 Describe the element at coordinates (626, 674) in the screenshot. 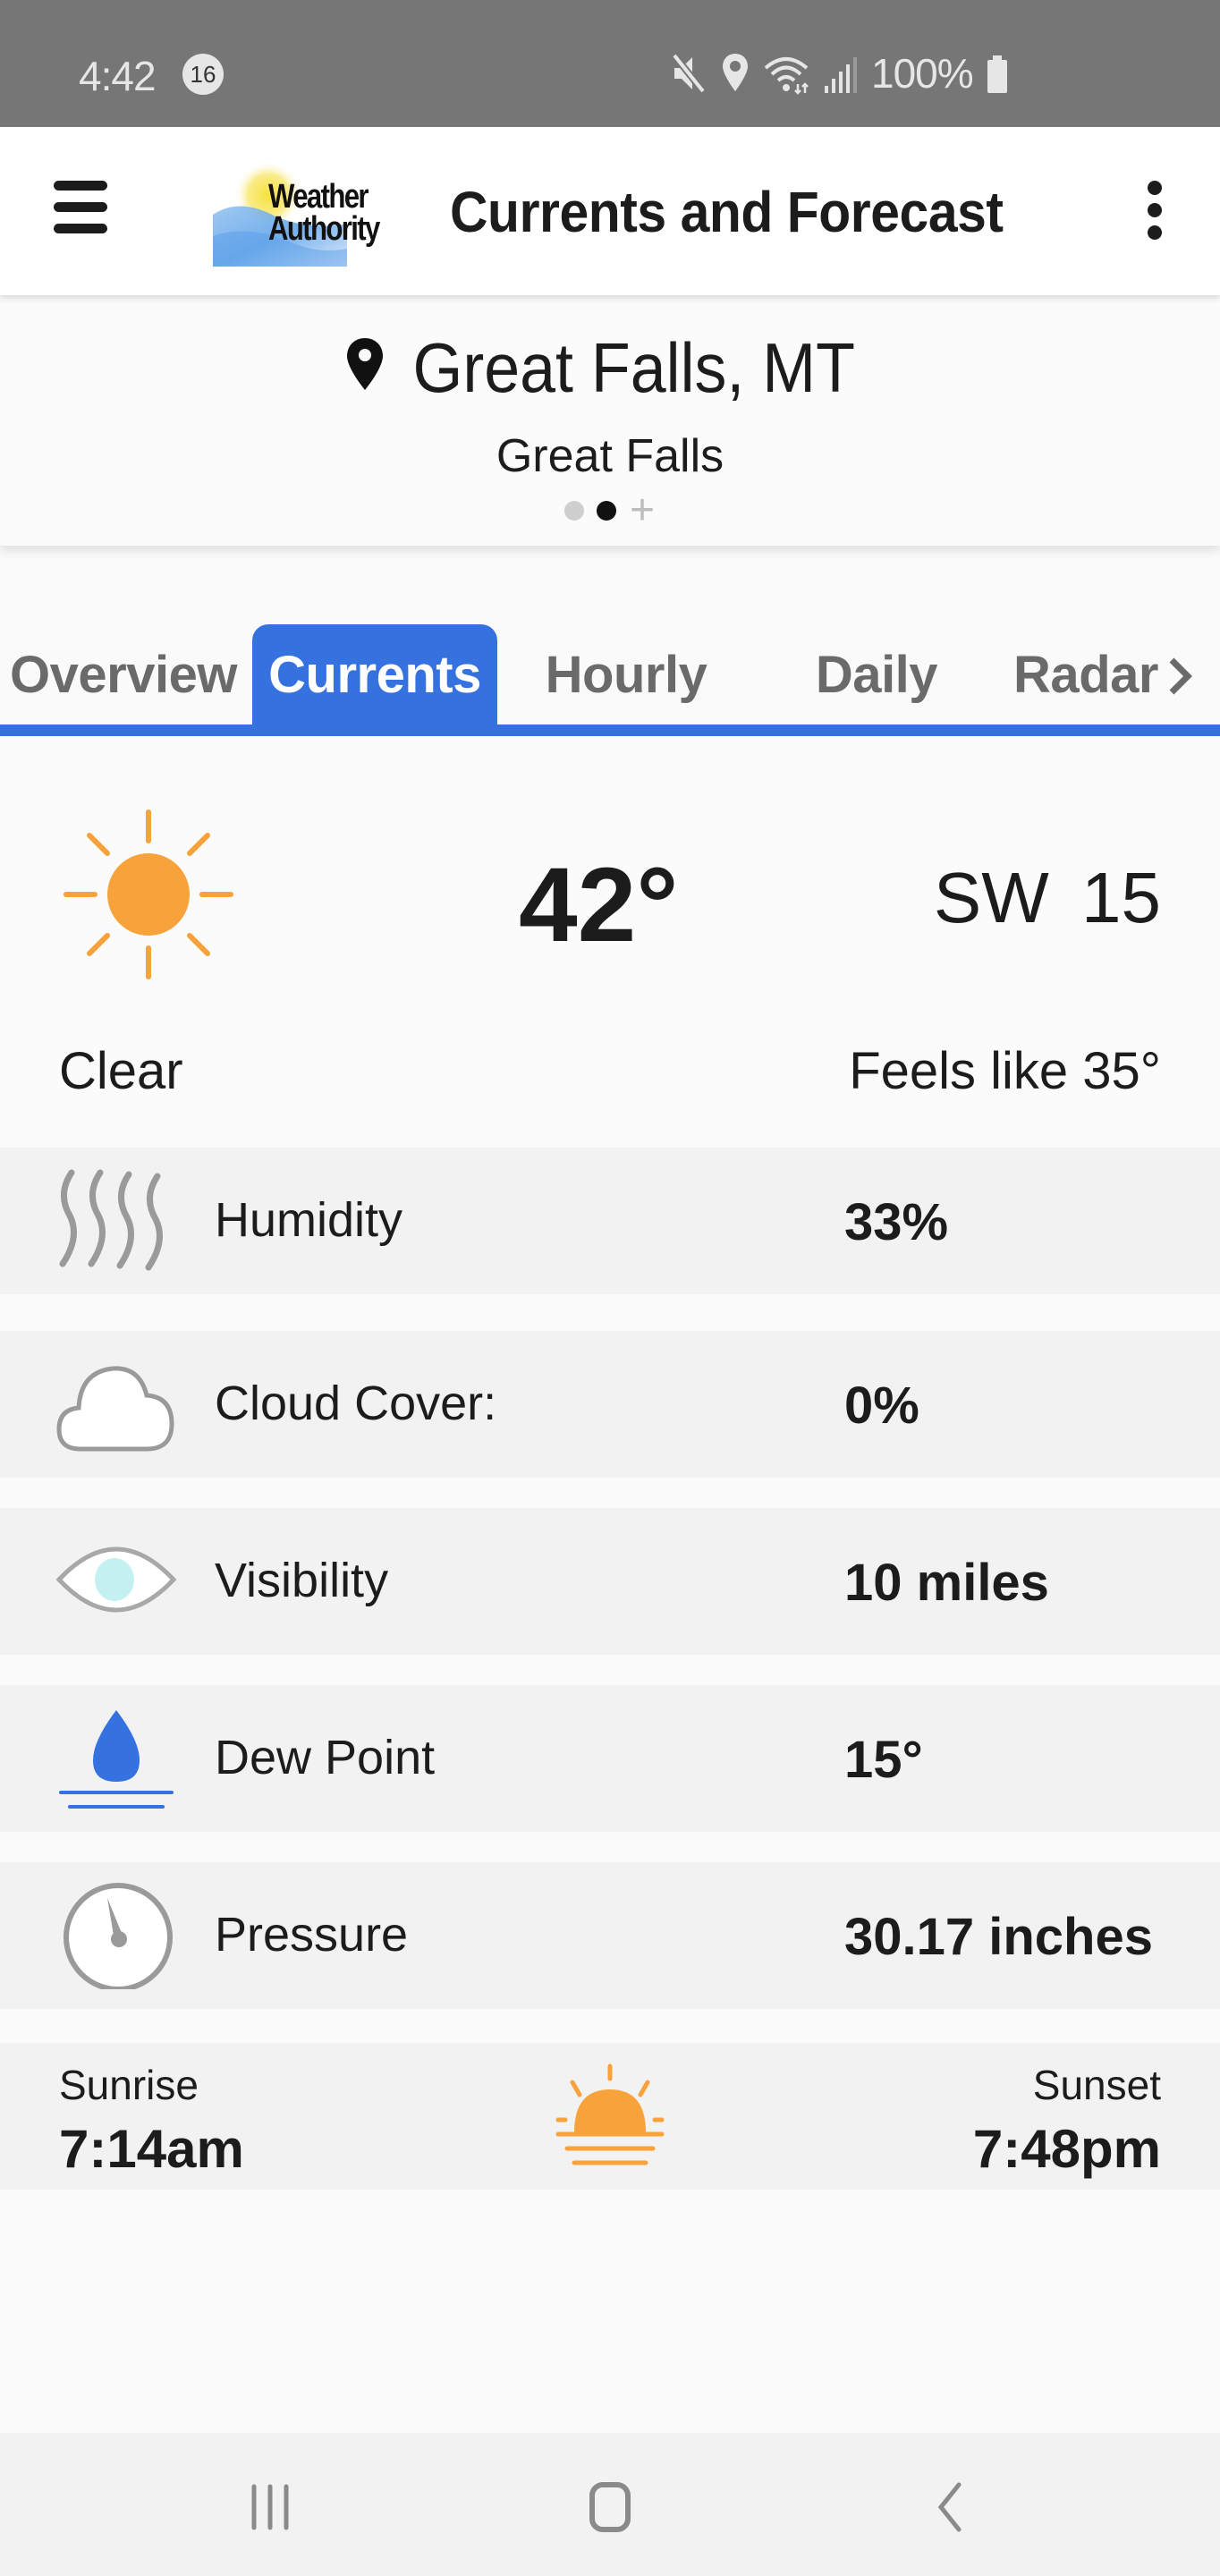

I see `tab-hourly: Hourly` at that location.